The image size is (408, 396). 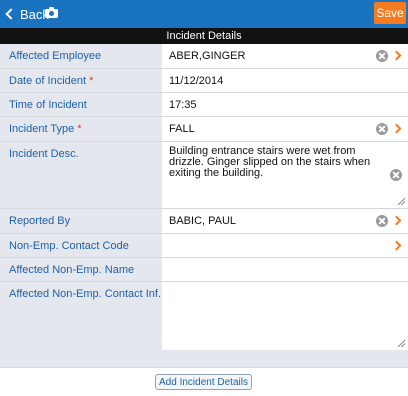 What do you see at coordinates (182, 129) in the screenshot?
I see `incident-type-value: FALL` at bounding box center [182, 129].